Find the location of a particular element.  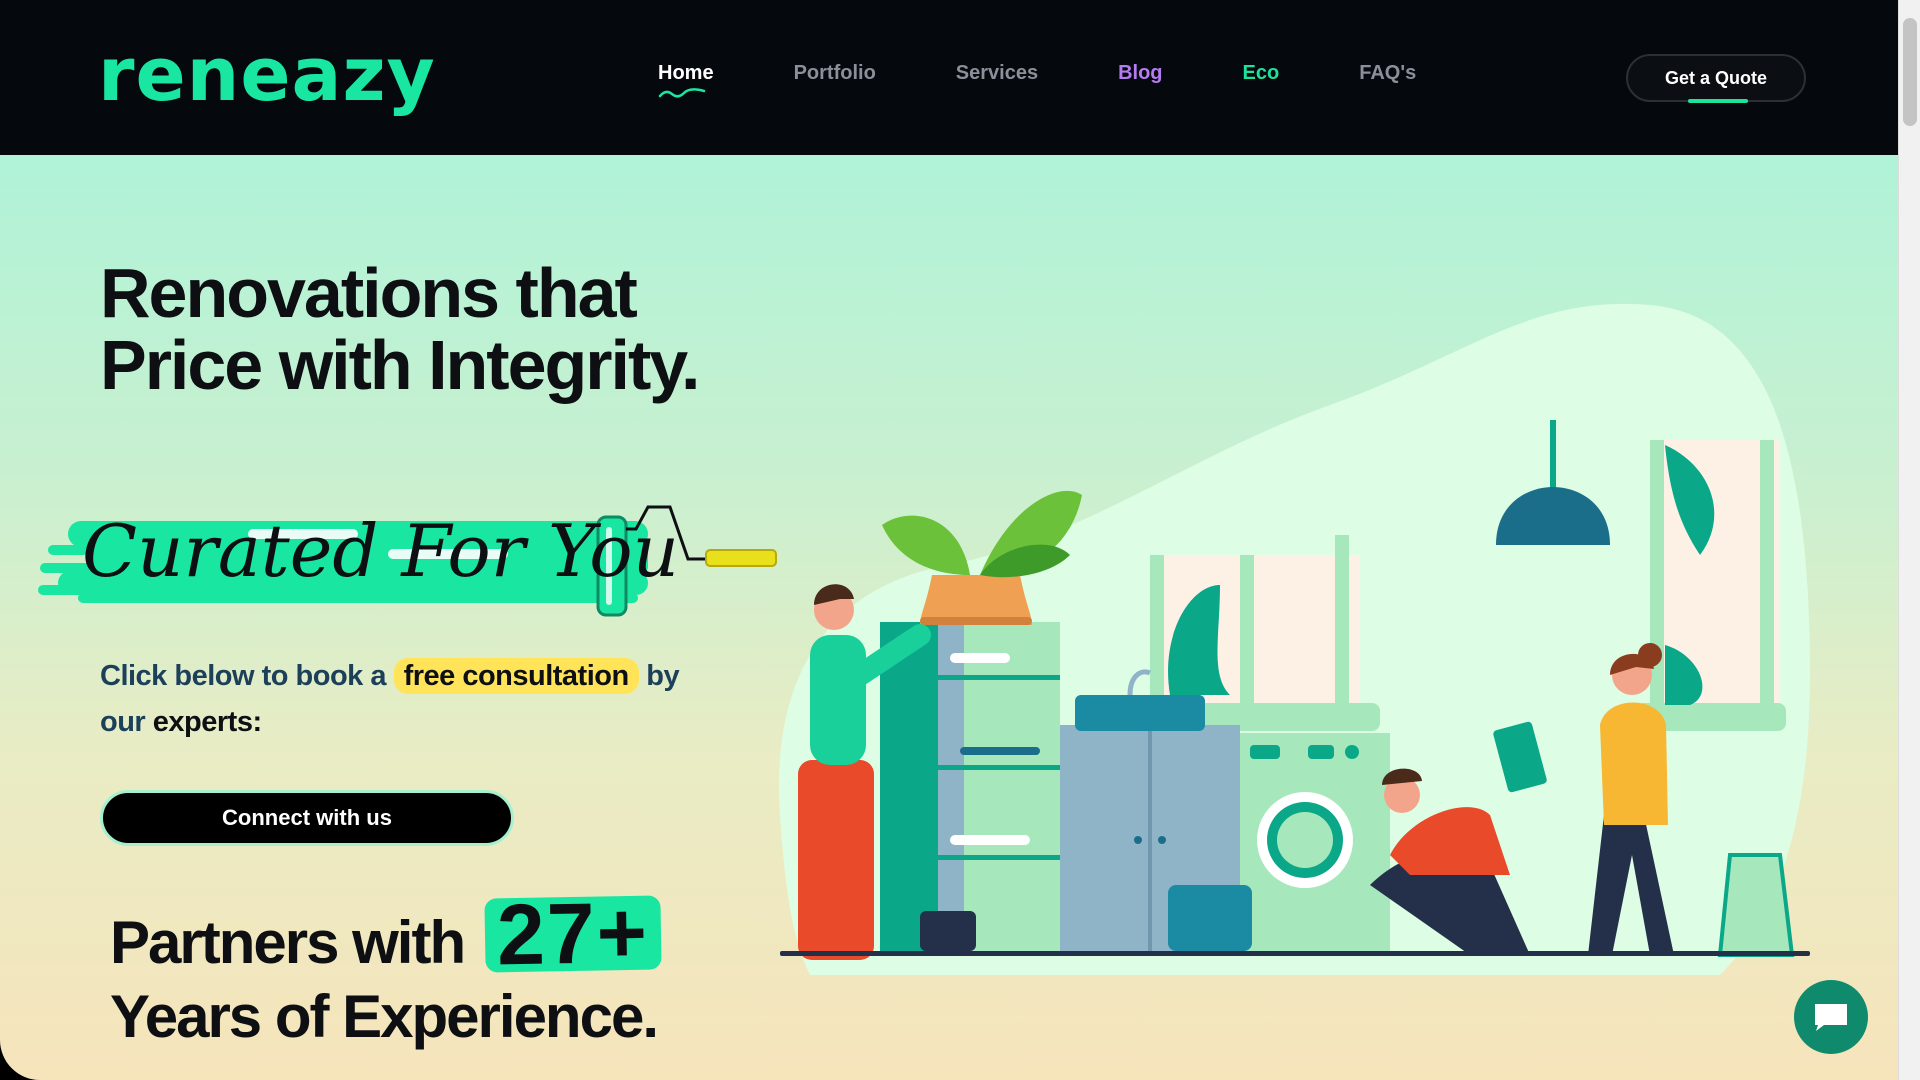

nav-home: Home is located at coordinates (686, 80).